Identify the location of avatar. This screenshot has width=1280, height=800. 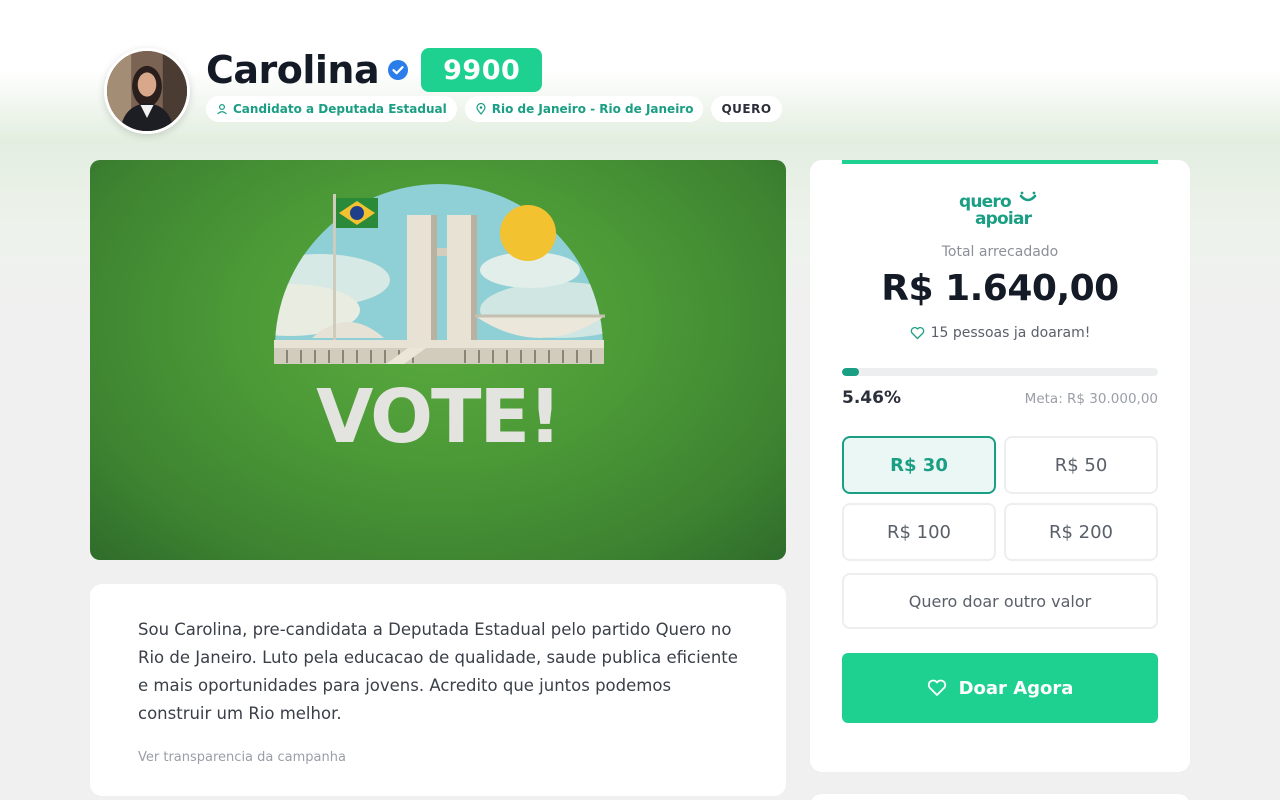
(147, 91).